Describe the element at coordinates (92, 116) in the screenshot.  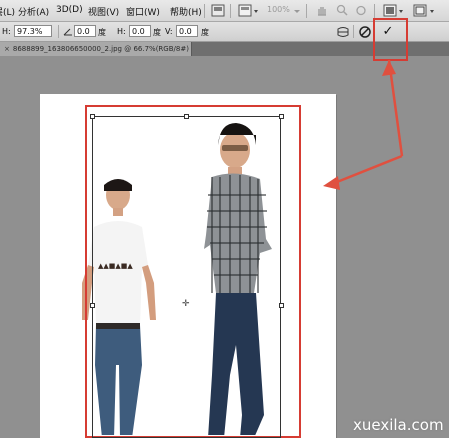
I see `transform-handle-top-left` at that location.